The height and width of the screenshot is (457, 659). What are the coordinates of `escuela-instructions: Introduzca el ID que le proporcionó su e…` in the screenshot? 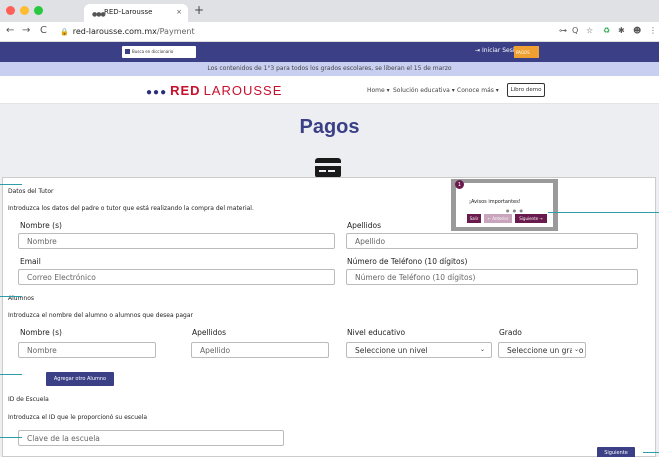 It's located at (78, 417).